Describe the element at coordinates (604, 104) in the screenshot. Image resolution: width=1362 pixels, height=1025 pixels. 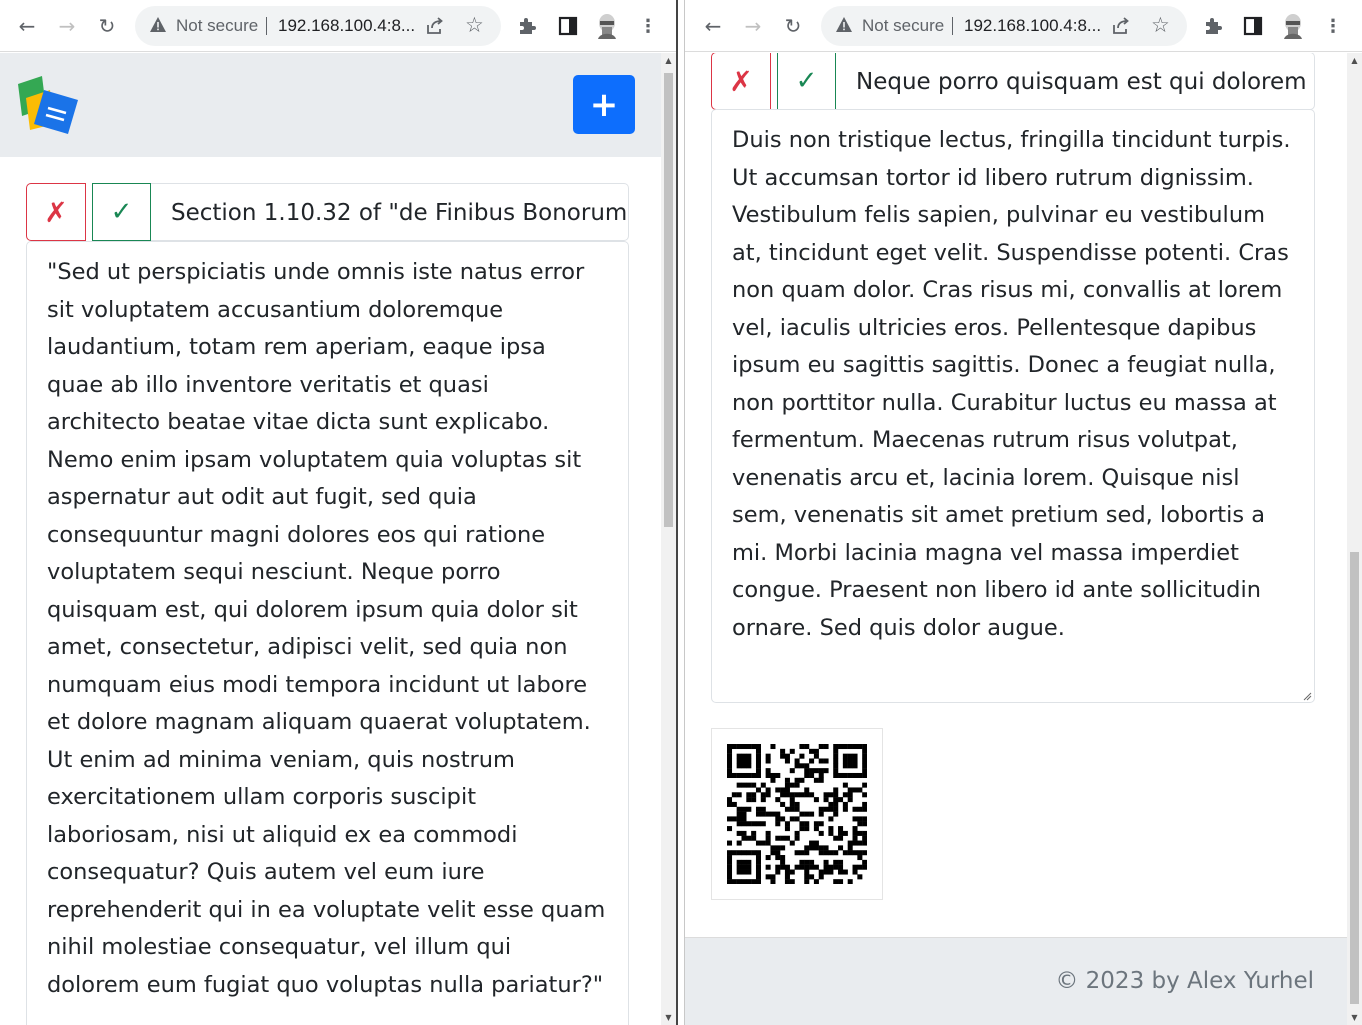
I see `add-note-button: +` at that location.